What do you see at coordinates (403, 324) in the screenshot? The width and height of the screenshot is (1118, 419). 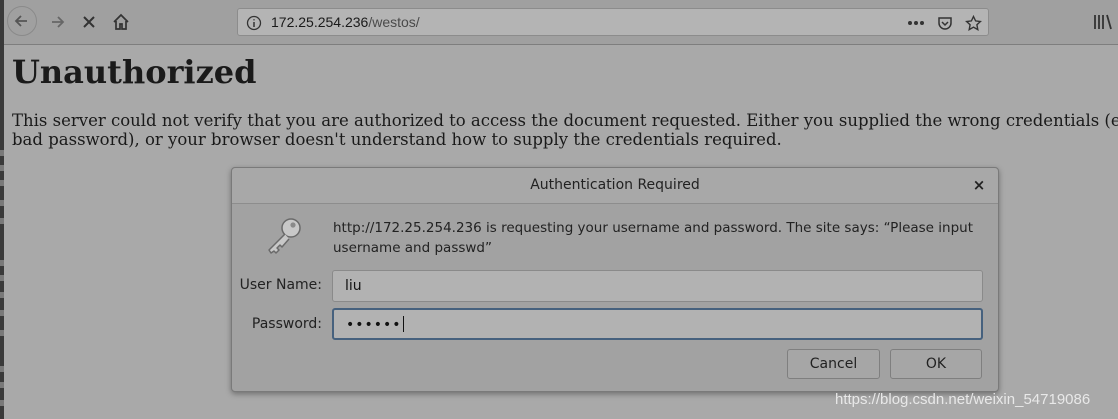 I see `text-caret` at bounding box center [403, 324].